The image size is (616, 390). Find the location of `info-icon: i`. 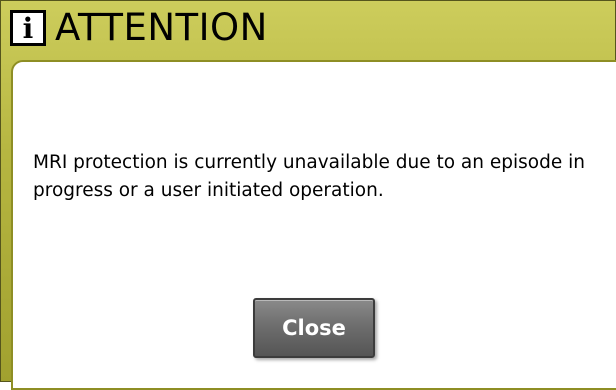

info-icon: i is located at coordinates (28, 28).